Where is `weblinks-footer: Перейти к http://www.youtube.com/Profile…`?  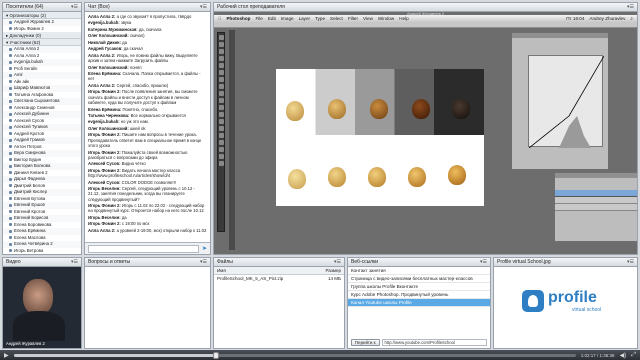 weblinks-footer: Перейти к http://www.youtube.com/Profile… is located at coordinates (419, 342).